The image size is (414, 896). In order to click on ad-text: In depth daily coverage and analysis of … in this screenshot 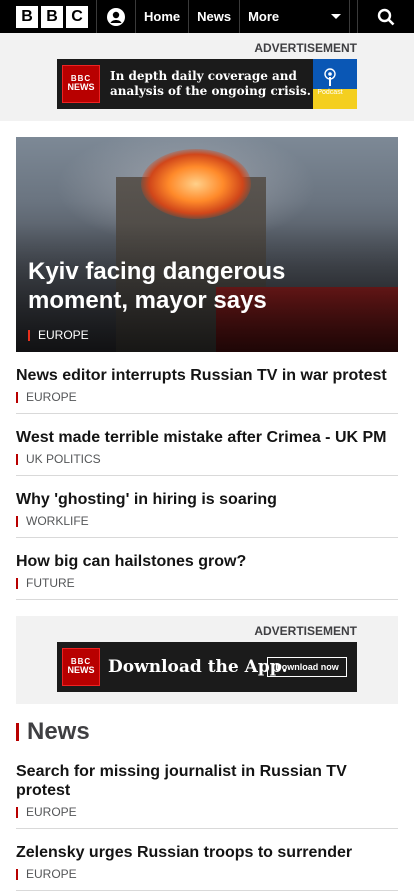, I will do `click(210, 84)`.